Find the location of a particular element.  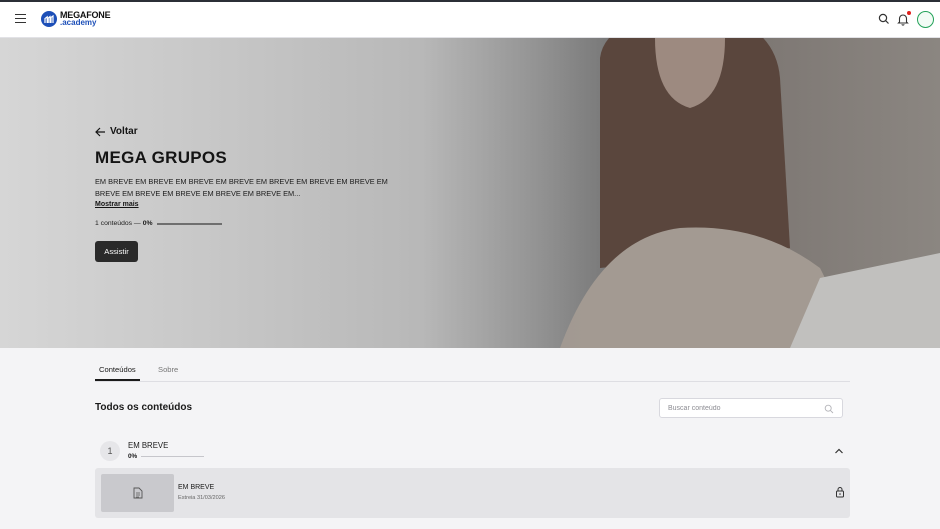

lesson-item: EM BREVE Estreia 31/03/2026 is located at coordinates (472, 493).